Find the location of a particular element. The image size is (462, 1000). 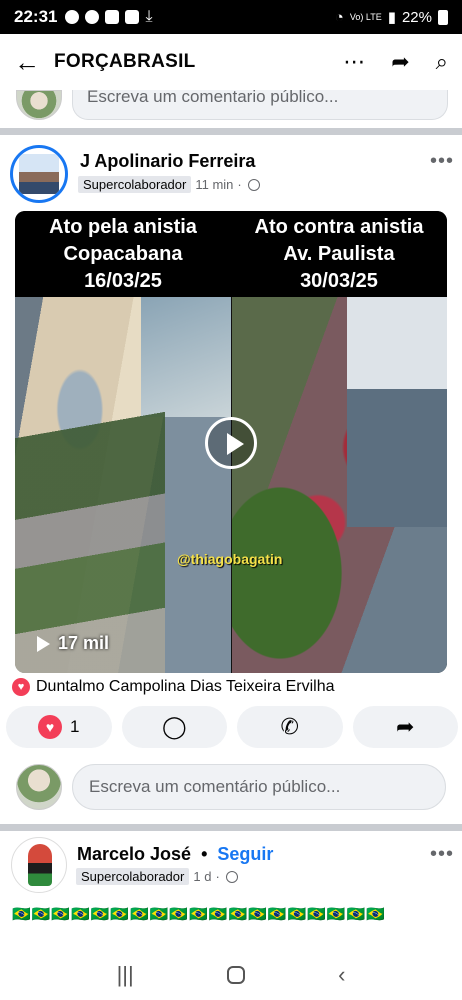

love-reaction-icon: ♥ is located at coordinates (21, 687).